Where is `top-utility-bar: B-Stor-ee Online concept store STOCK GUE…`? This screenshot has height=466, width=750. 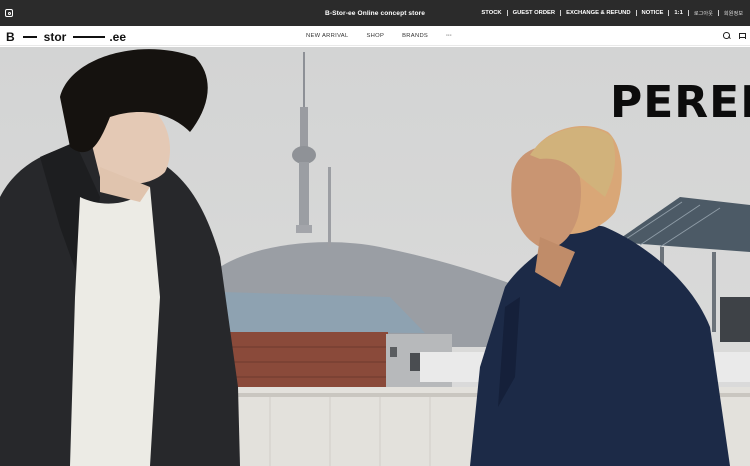 top-utility-bar: B-Stor-ee Online concept store STOCK GUE… is located at coordinates (375, 13).